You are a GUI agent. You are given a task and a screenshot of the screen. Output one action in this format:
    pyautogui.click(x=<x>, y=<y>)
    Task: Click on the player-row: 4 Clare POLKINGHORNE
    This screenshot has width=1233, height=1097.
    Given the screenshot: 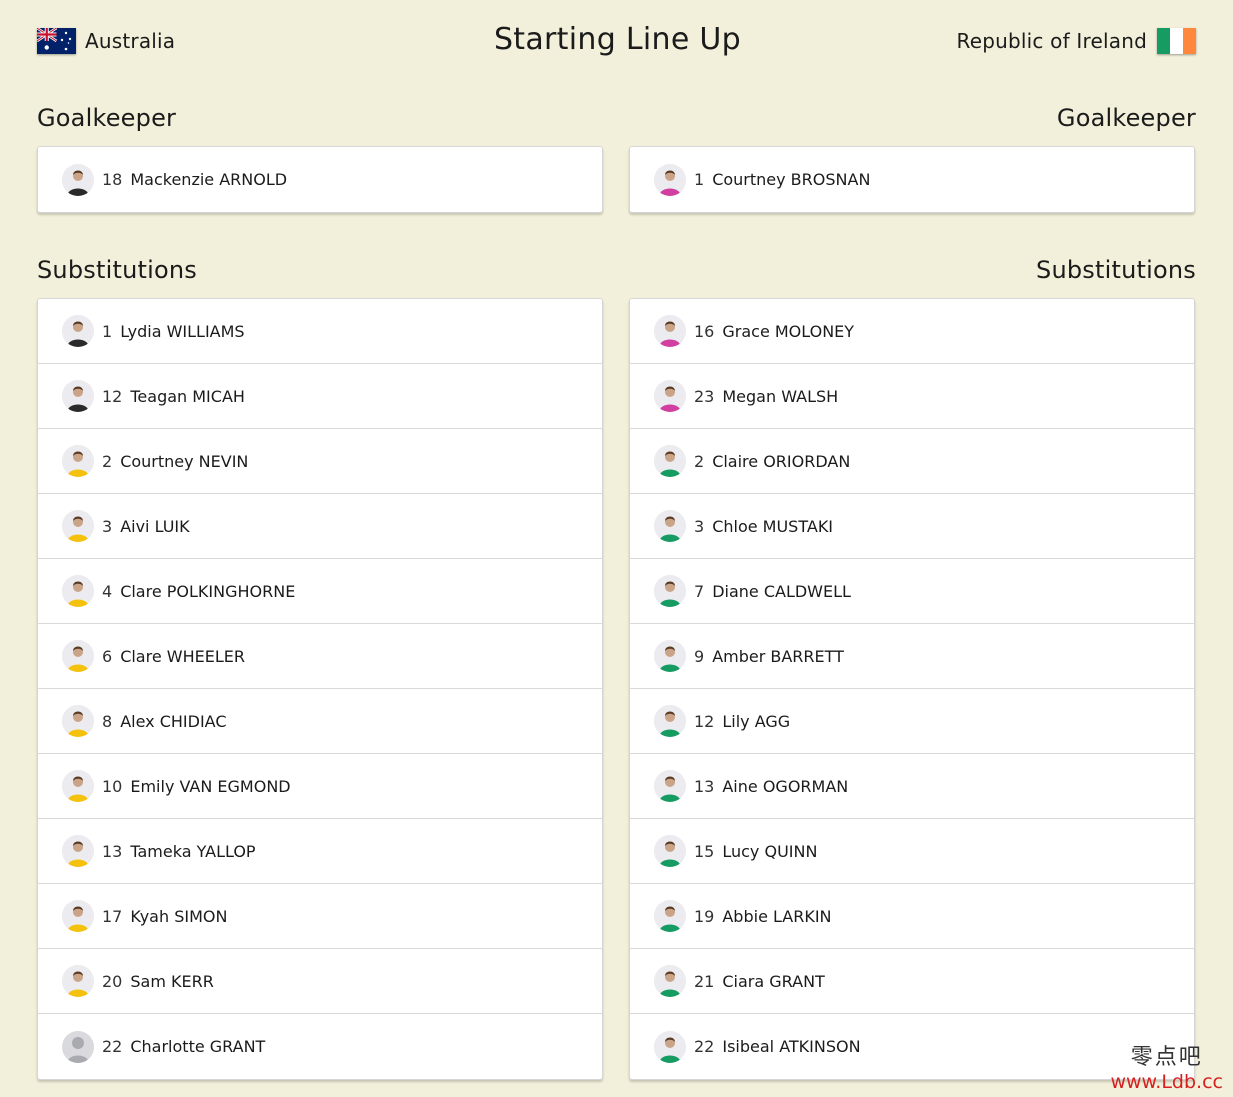 What is the action you would take?
    pyautogui.click(x=320, y=591)
    